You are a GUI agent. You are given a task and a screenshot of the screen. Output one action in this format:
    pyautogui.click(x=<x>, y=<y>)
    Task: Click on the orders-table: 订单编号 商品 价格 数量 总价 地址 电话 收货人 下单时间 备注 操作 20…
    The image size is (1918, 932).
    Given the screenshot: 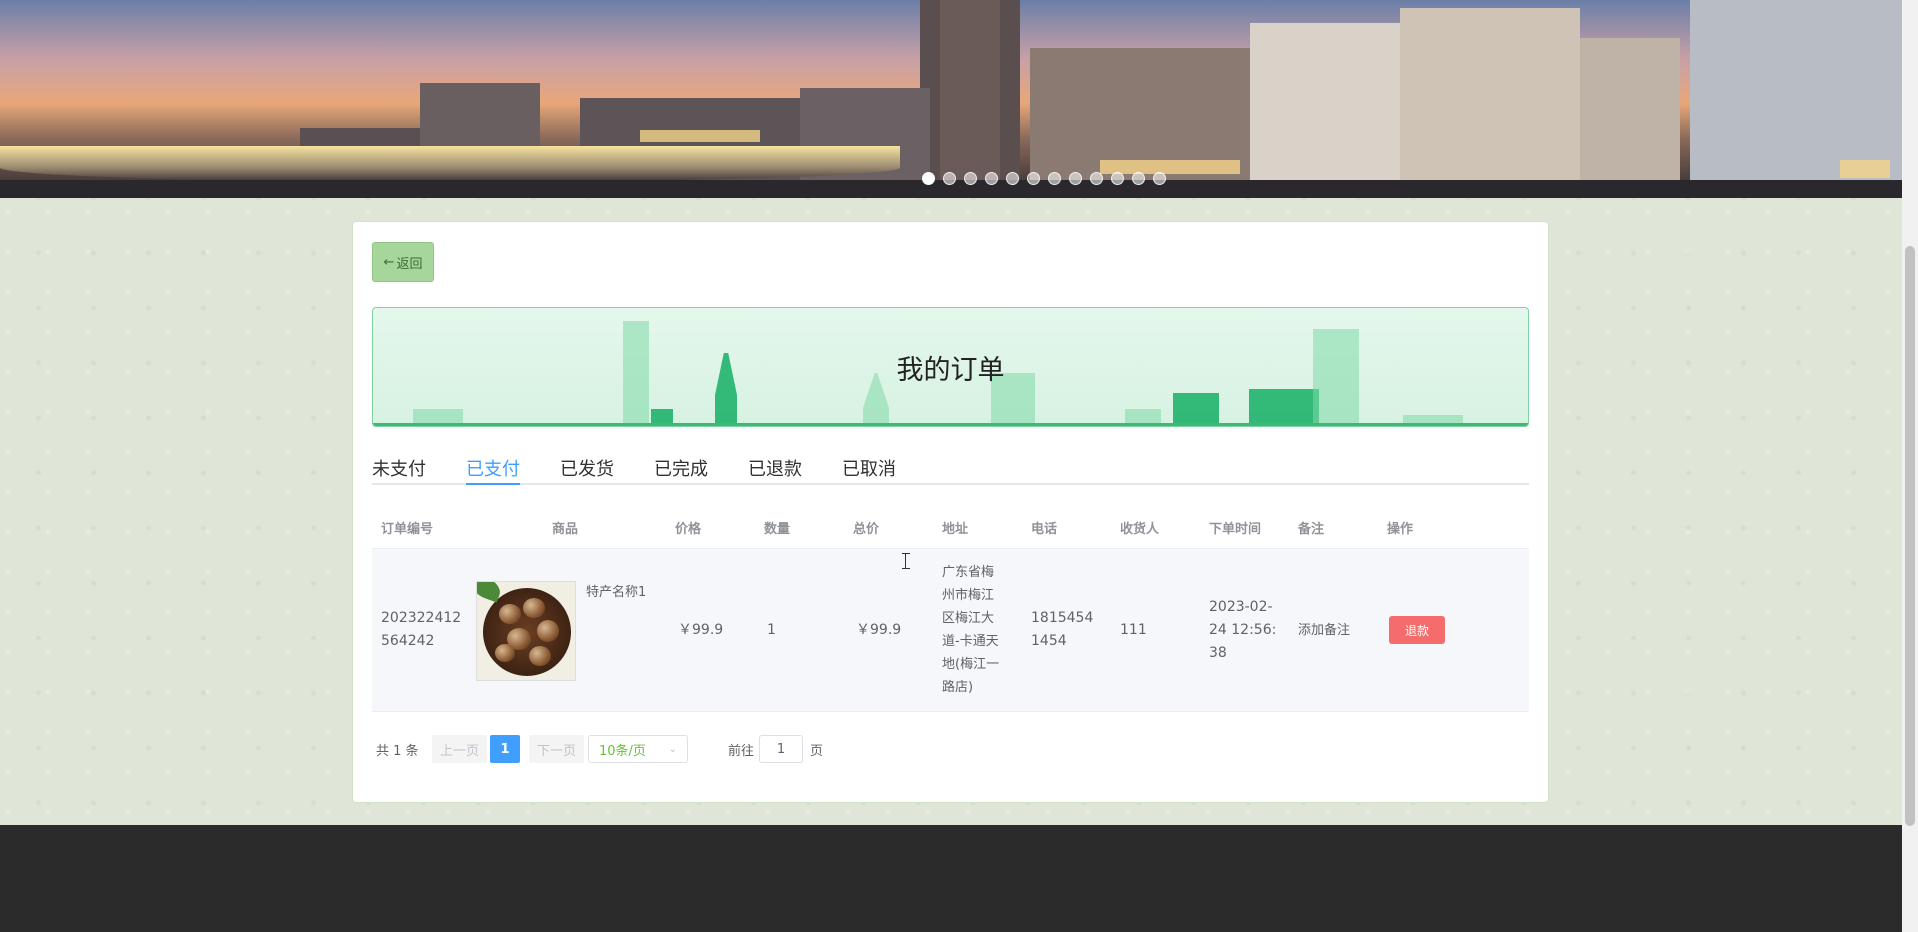 What is the action you would take?
    pyautogui.click(x=950, y=607)
    